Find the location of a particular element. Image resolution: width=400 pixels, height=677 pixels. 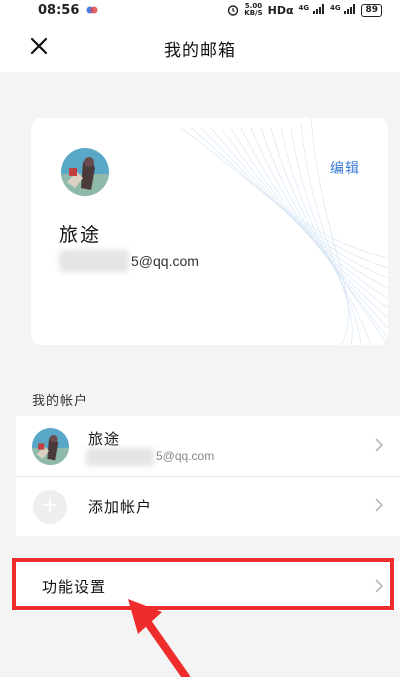

edit-button: 编辑 is located at coordinates (345, 168).